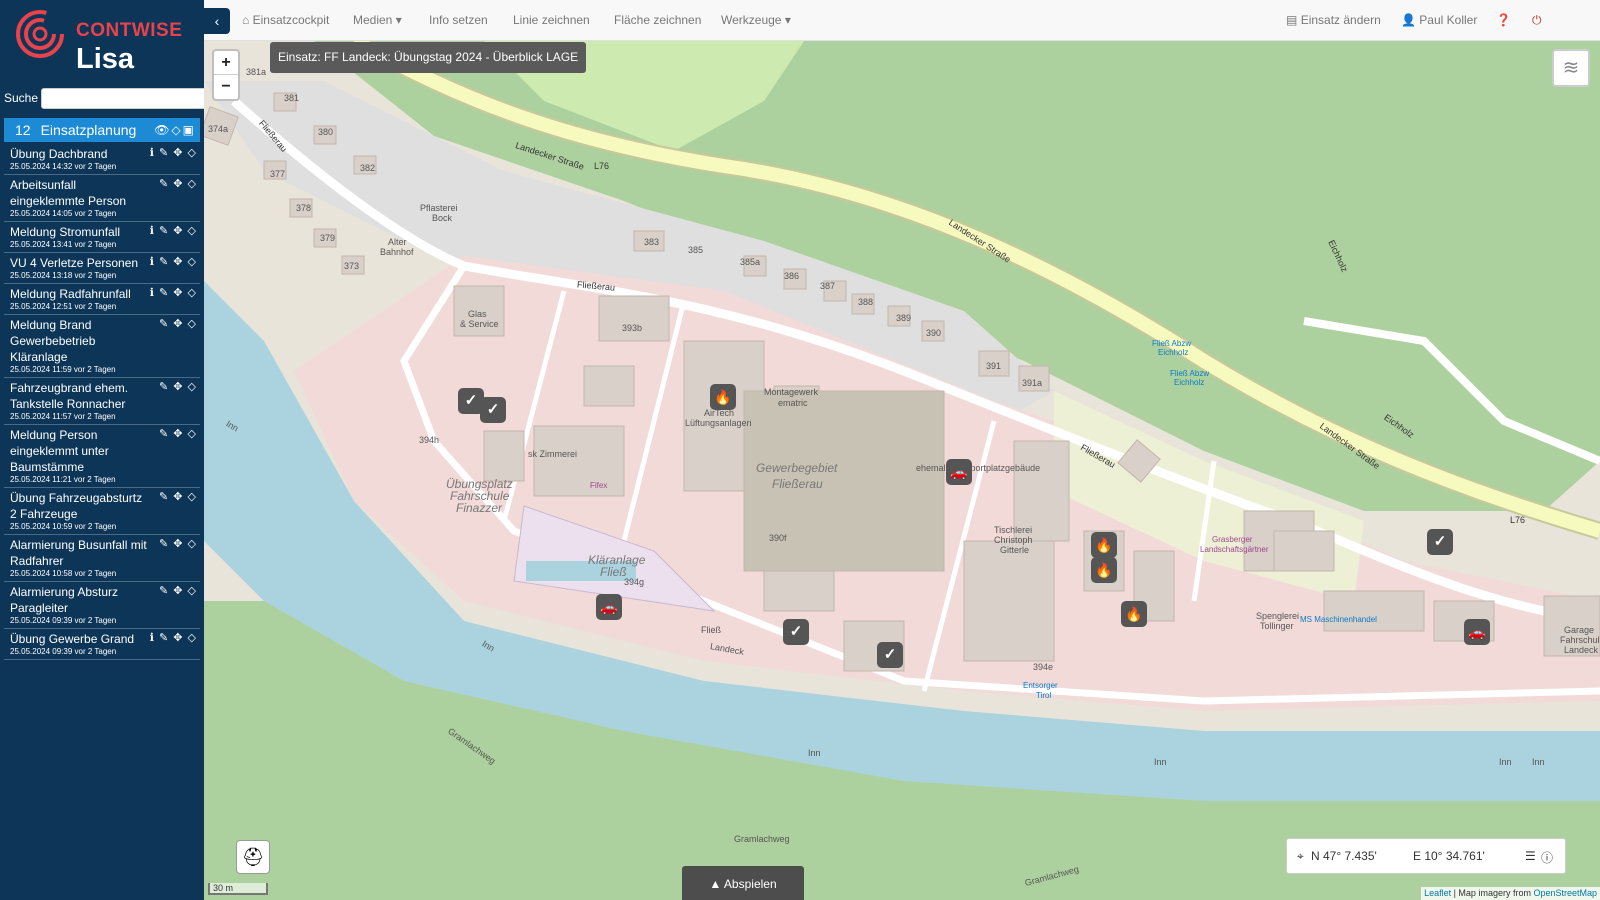  What do you see at coordinates (696, 250) in the screenshot?
I see `map-label-n385: 385` at bounding box center [696, 250].